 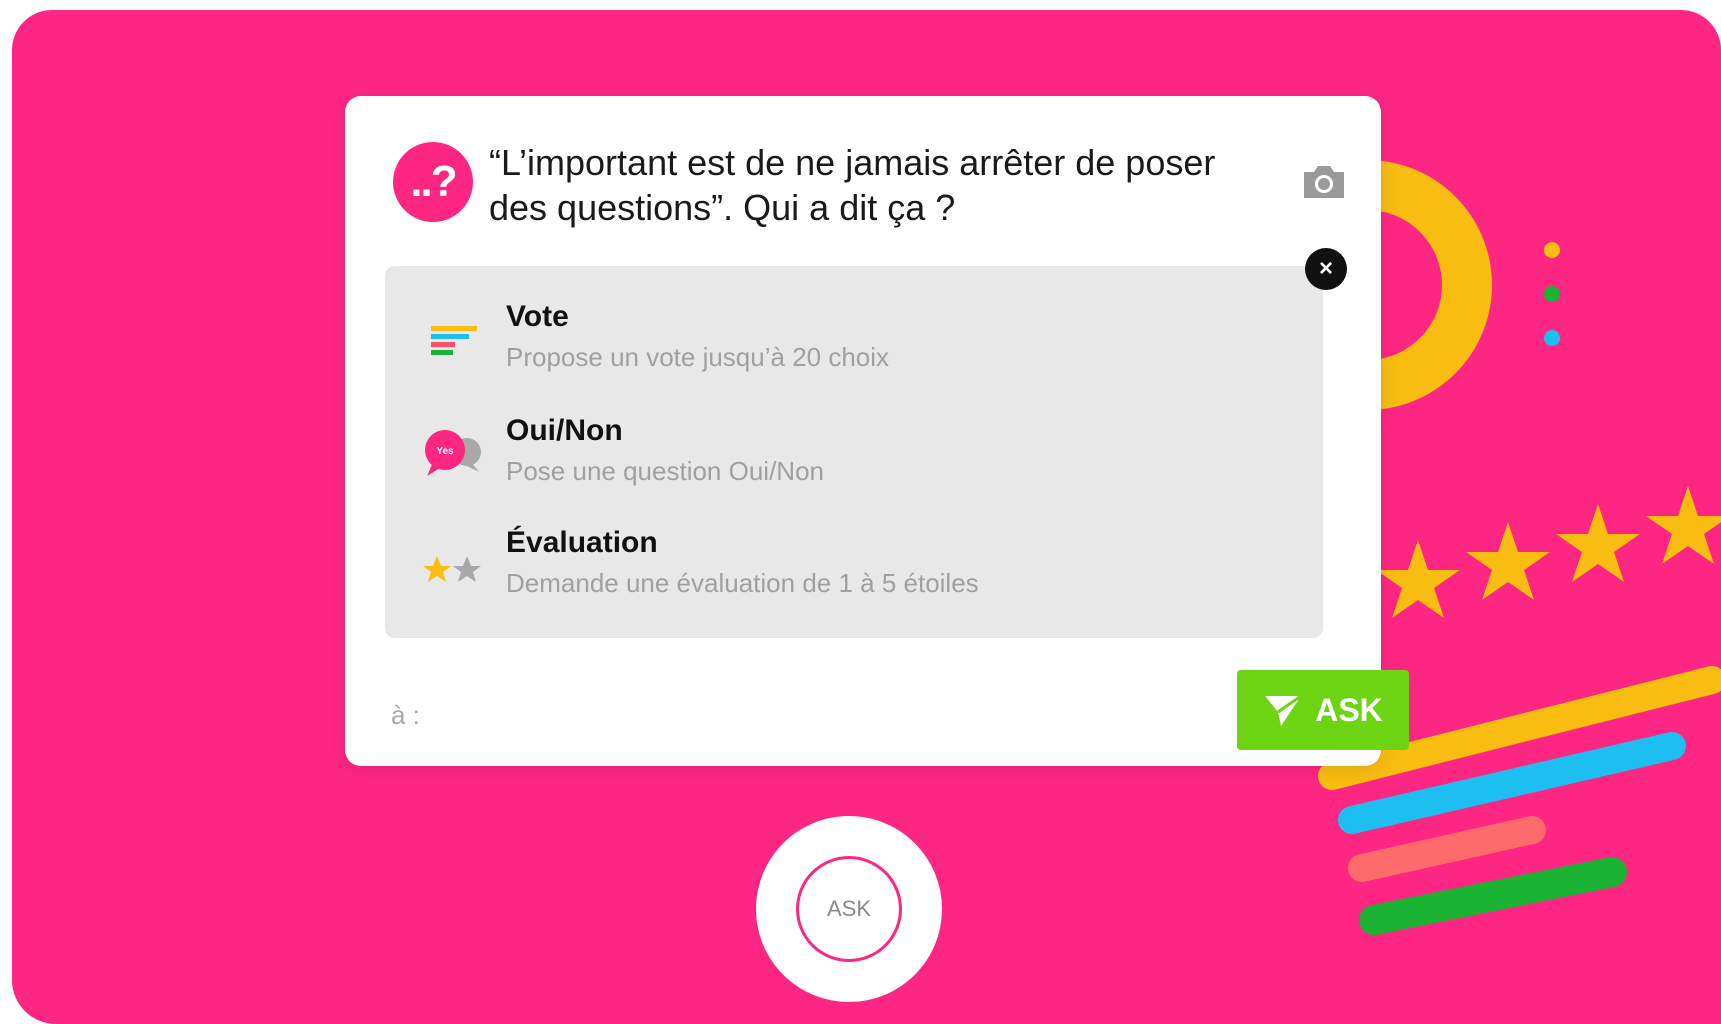 What do you see at coordinates (452, 569) in the screenshot?
I see `stars-rating-icon` at bounding box center [452, 569].